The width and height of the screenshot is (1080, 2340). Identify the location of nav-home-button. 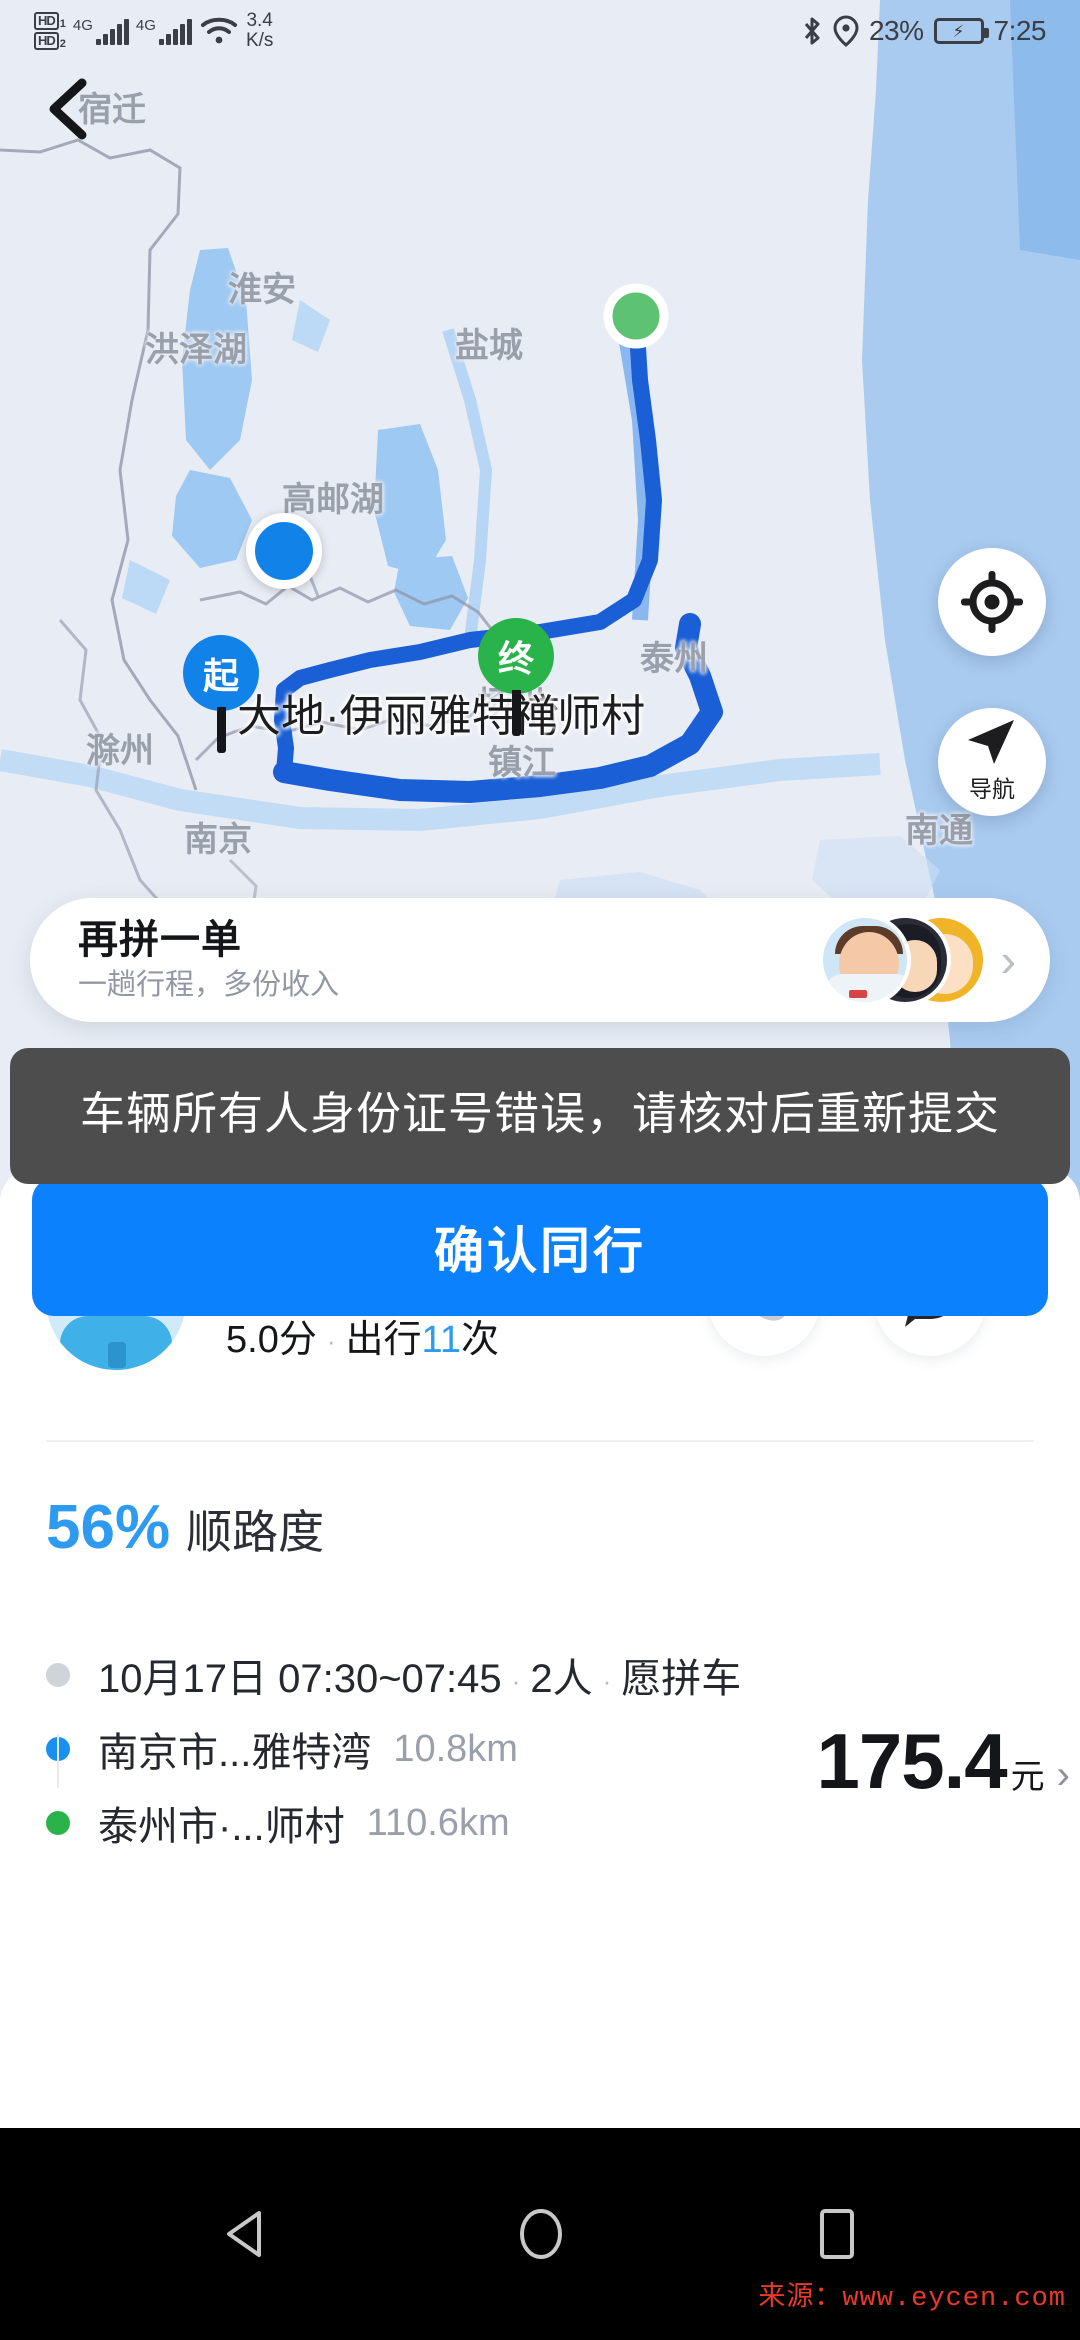
(541, 2234).